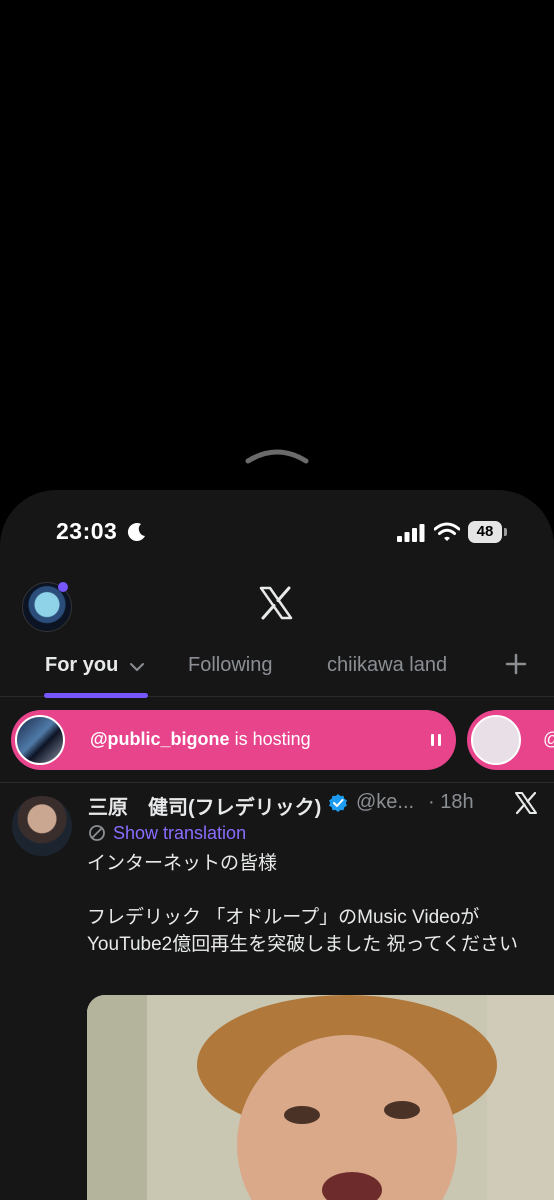 The image size is (554, 1200). I want to click on battery-icon: 48, so click(488, 532).